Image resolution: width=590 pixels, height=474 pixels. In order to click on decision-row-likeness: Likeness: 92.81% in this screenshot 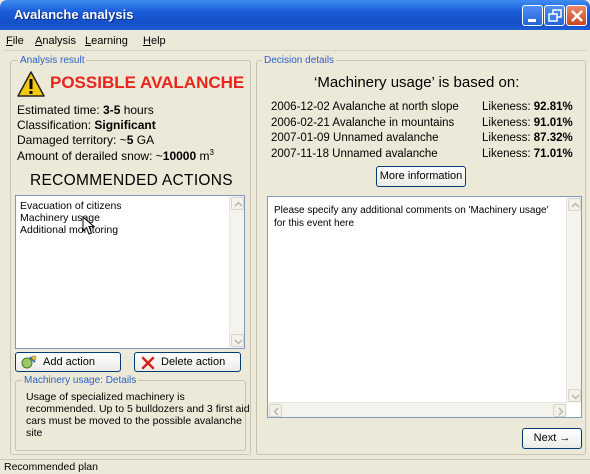, I will do `click(527, 107)`.